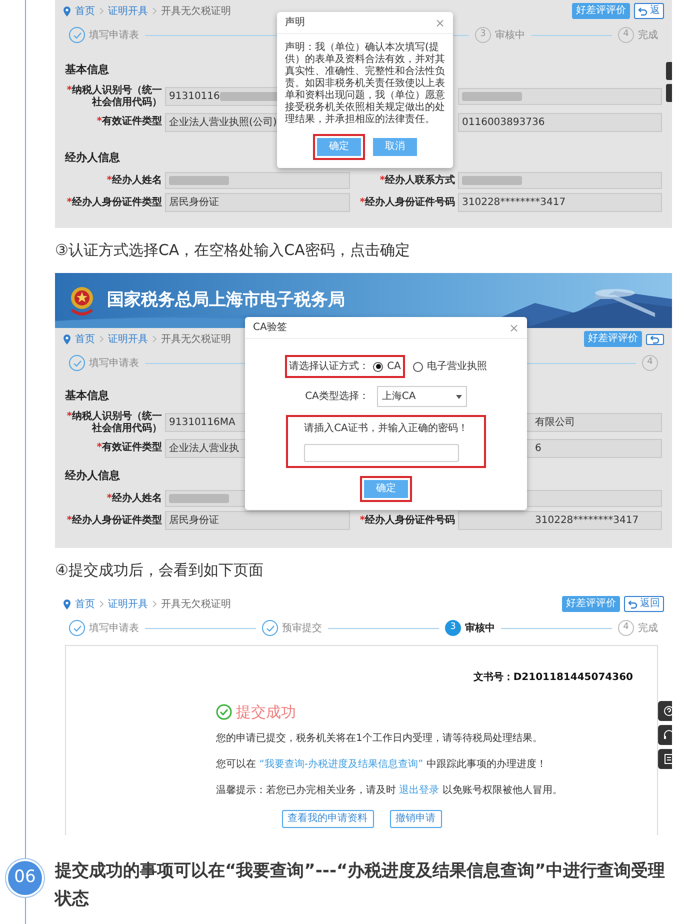  Describe the element at coordinates (224, 712) in the screenshot. I see `success-check-icon` at that location.